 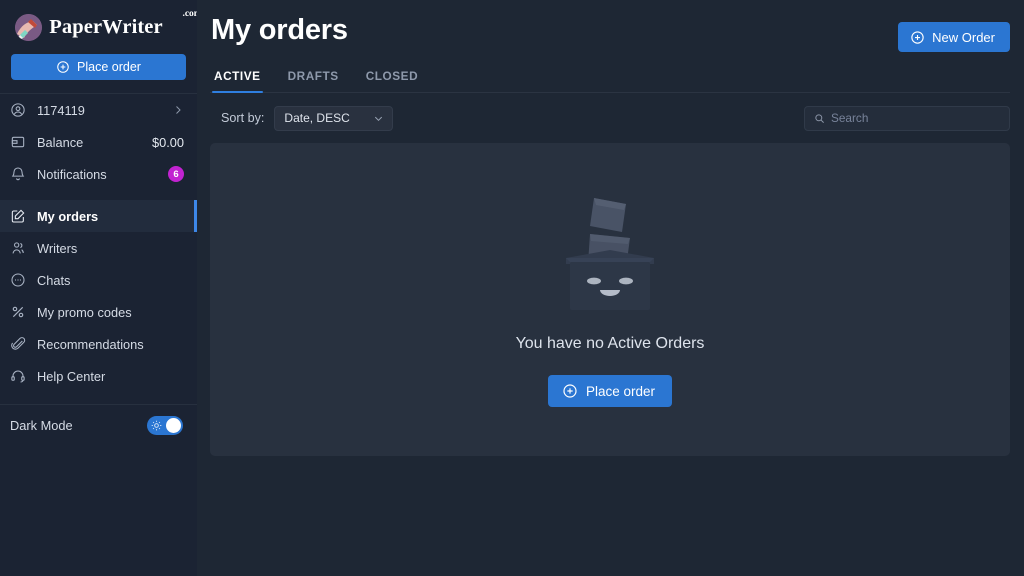 I want to click on sidebar-item-label: My orders, so click(x=68, y=216).